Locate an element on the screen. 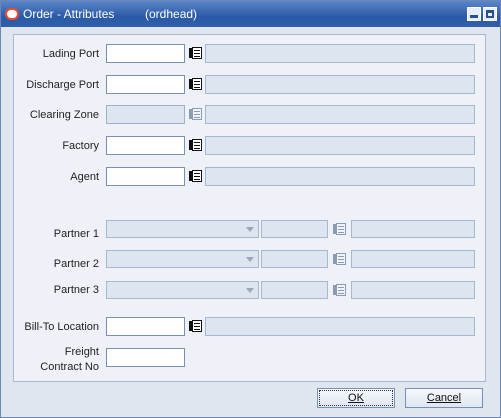 The image size is (501, 418). discharge-port-label: Discharge Port is located at coordinates (62, 85).